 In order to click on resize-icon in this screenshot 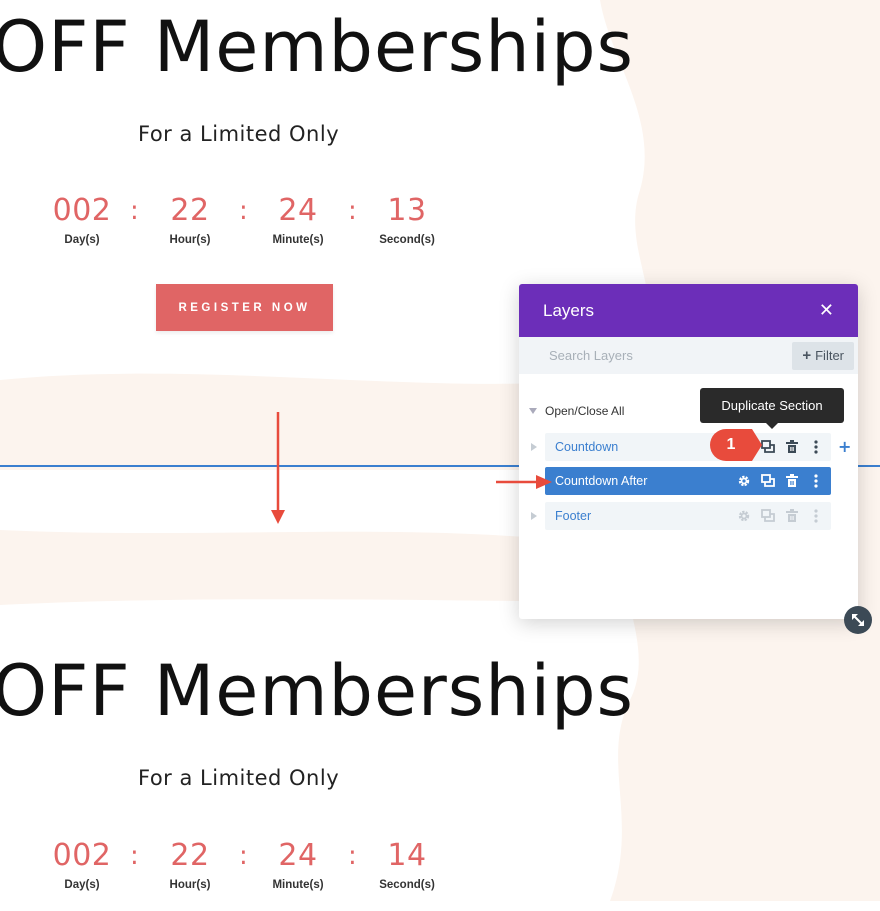, I will do `click(858, 620)`.